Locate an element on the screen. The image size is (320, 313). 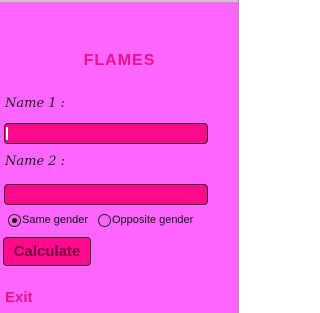
exit-link: Exit is located at coordinates (19, 297).